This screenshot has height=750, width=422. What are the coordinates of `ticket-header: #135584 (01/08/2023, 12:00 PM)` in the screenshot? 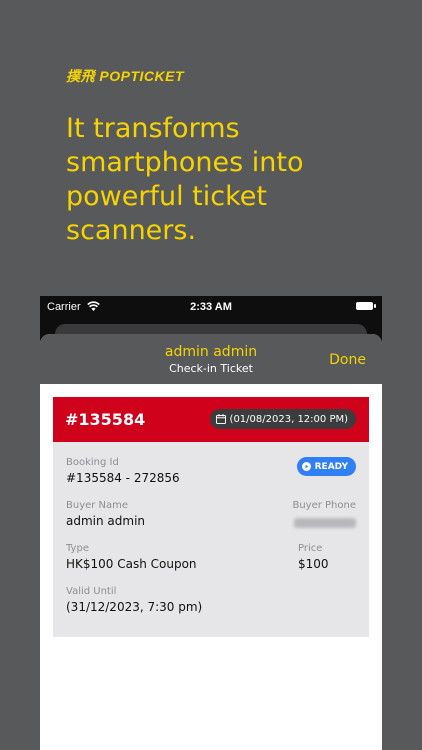 It's located at (211, 419).